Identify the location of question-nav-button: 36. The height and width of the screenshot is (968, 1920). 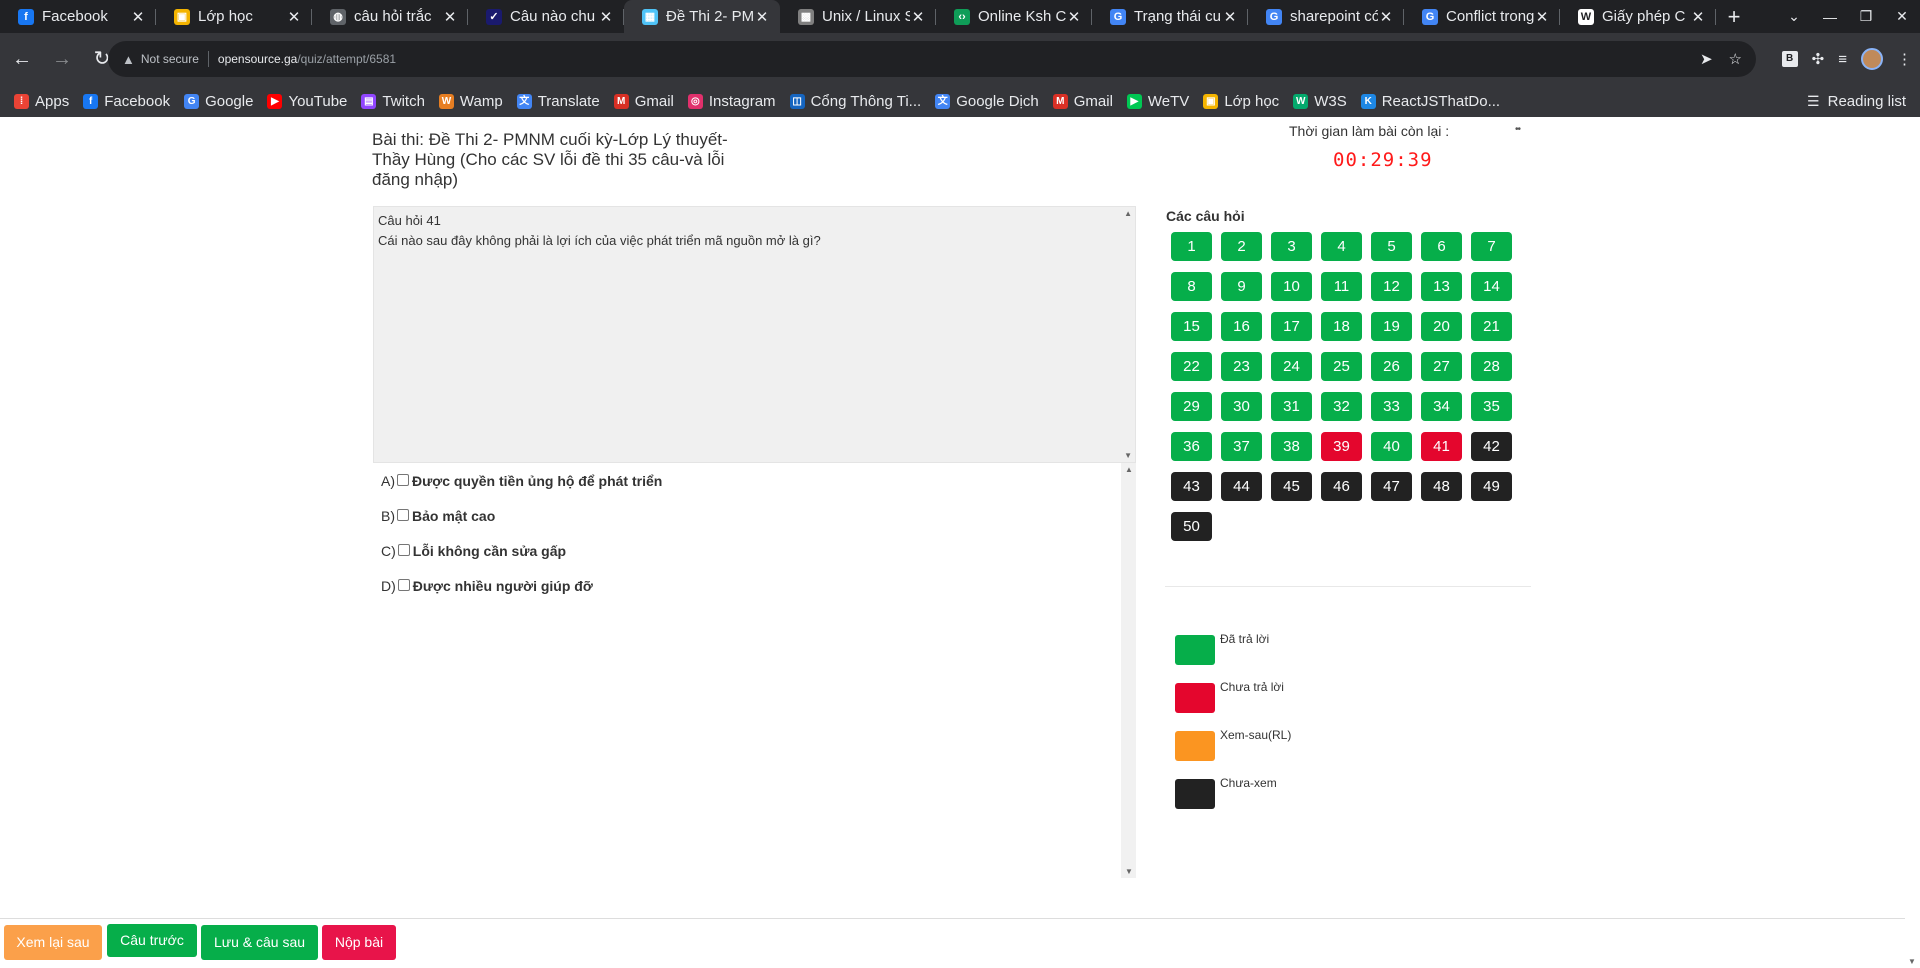
(1191, 446).